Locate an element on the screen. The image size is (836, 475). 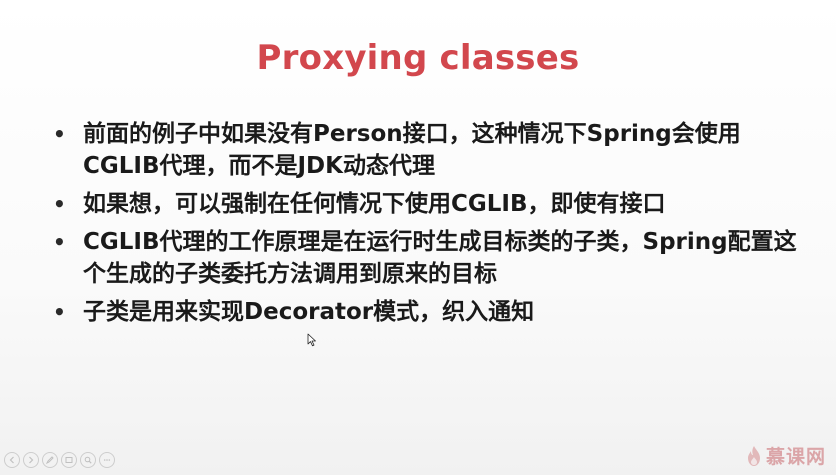
bullet-text: 如果想，可以强制在任何情况下使用CGLIB，即使有接口 is located at coordinates (374, 204).